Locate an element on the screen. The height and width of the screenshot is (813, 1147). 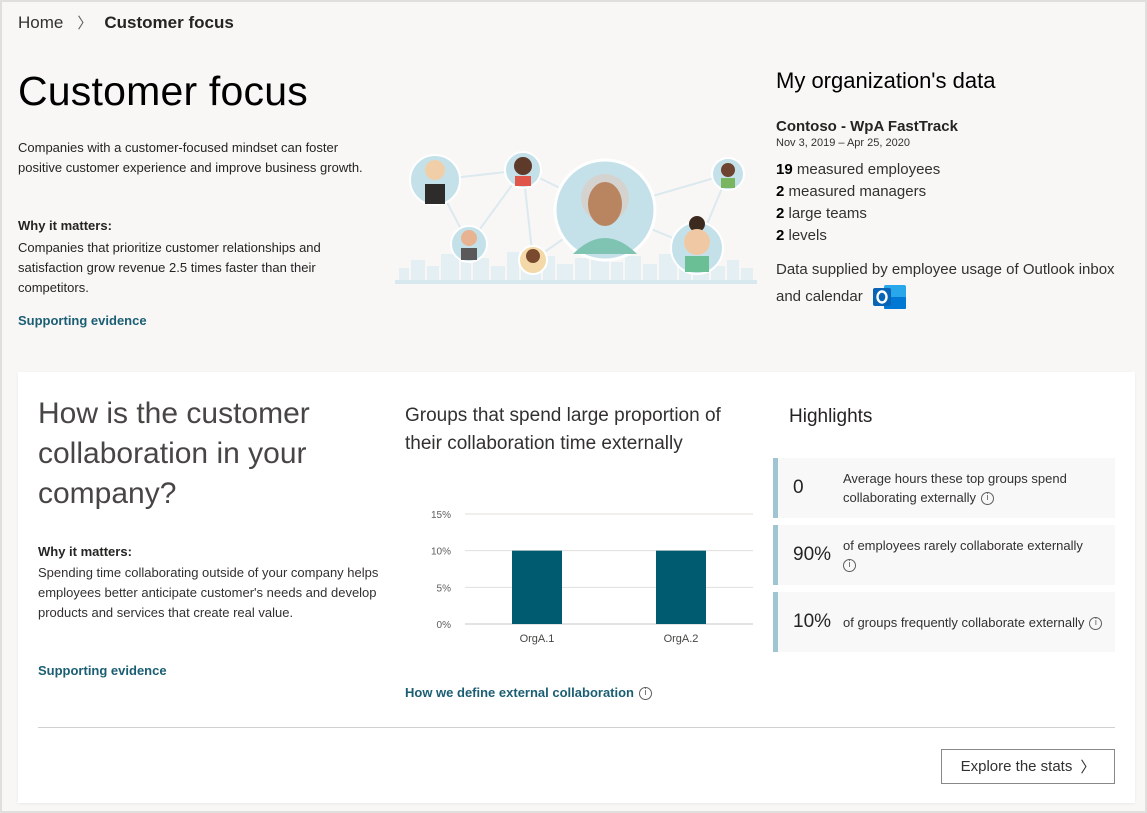
section-why-heading: Why it matters: is located at coordinates (85, 551).